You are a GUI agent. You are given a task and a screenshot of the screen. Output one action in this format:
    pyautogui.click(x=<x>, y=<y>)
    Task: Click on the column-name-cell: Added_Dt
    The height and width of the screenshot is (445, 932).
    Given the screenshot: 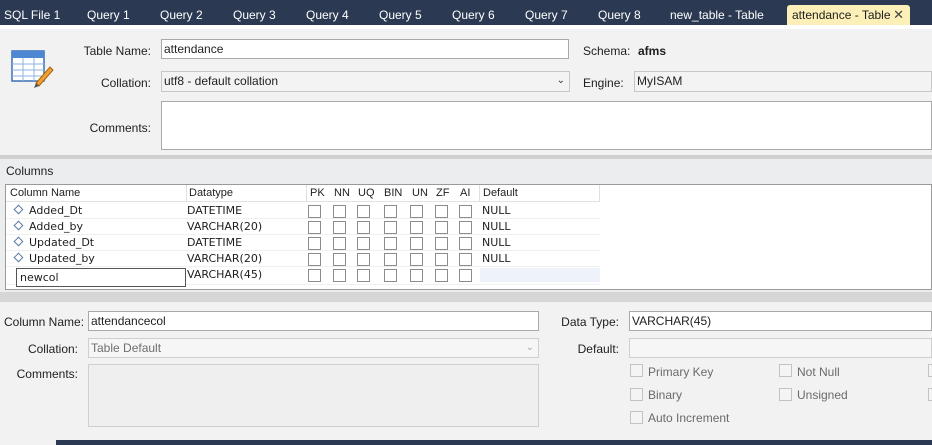 What is the action you would take?
    pyautogui.click(x=55, y=210)
    